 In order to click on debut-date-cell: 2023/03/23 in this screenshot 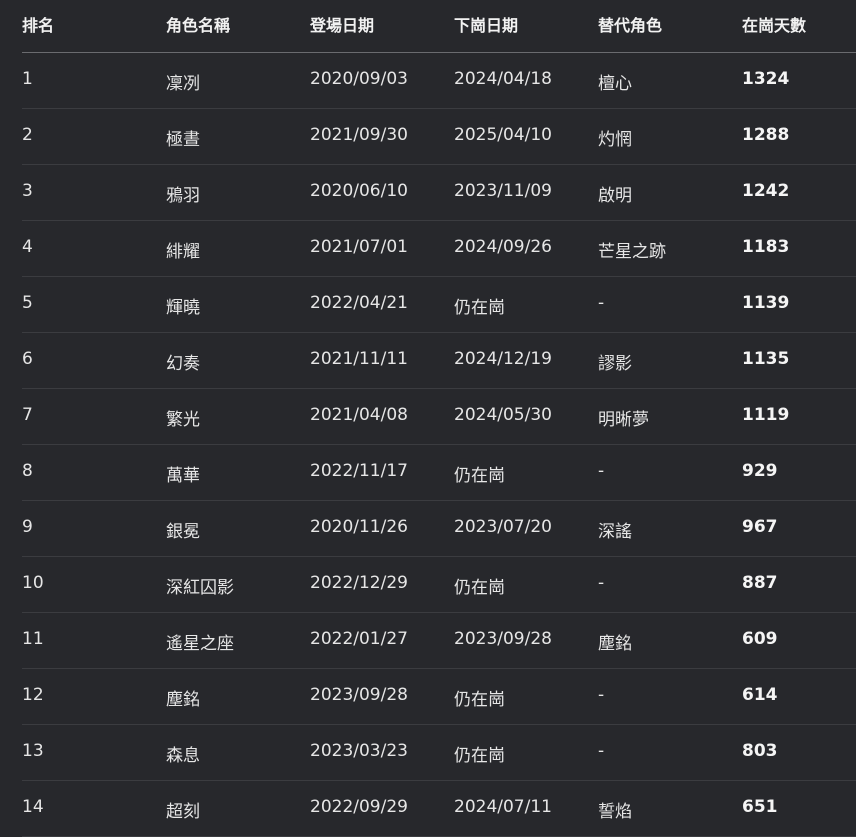, I will do `click(359, 751)`.